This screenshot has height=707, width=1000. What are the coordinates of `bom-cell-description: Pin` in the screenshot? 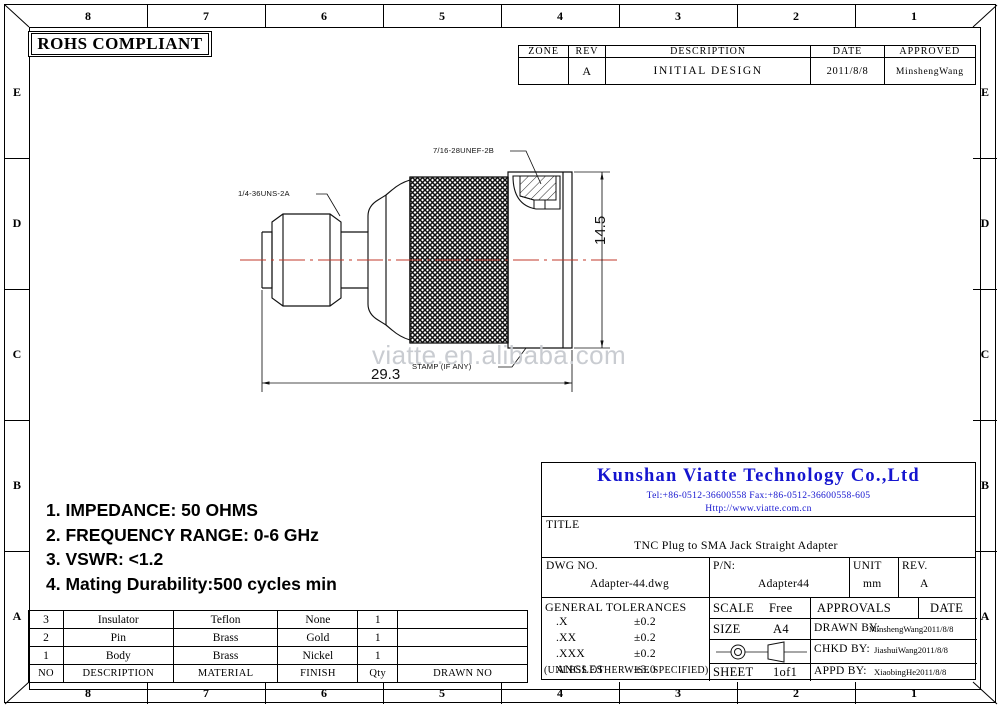 It's located at (118, 637).